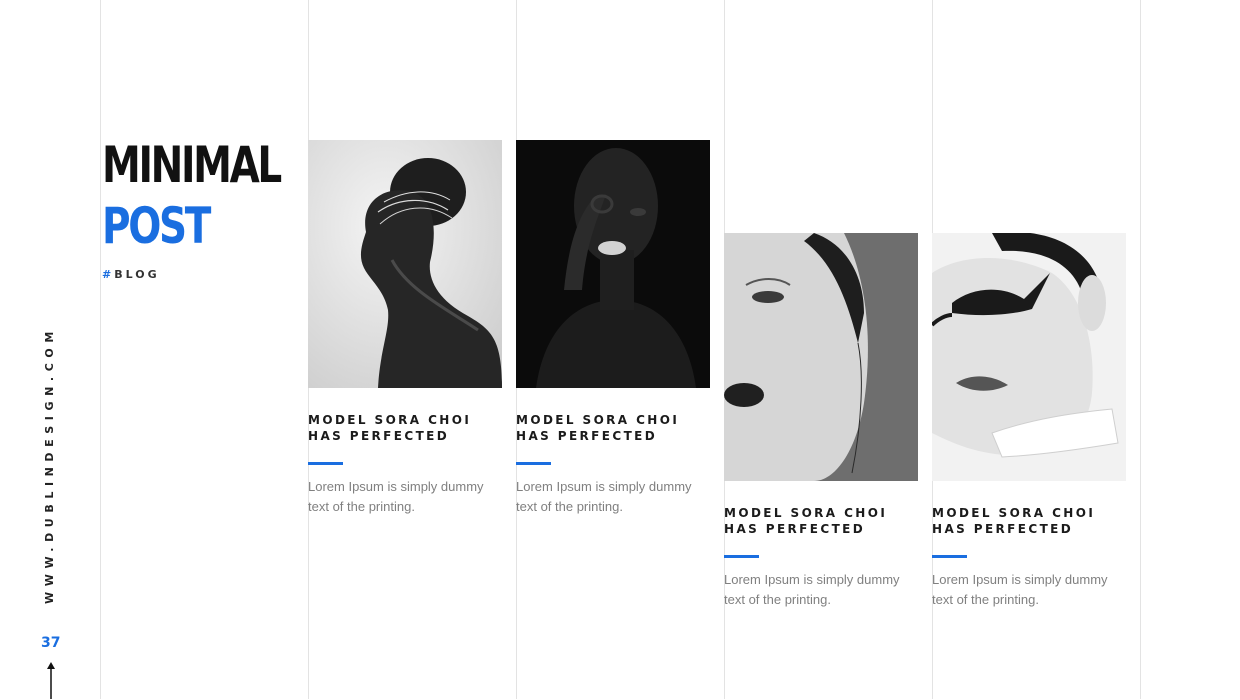  I want to click on tag-hash: #, so click(108, 274).